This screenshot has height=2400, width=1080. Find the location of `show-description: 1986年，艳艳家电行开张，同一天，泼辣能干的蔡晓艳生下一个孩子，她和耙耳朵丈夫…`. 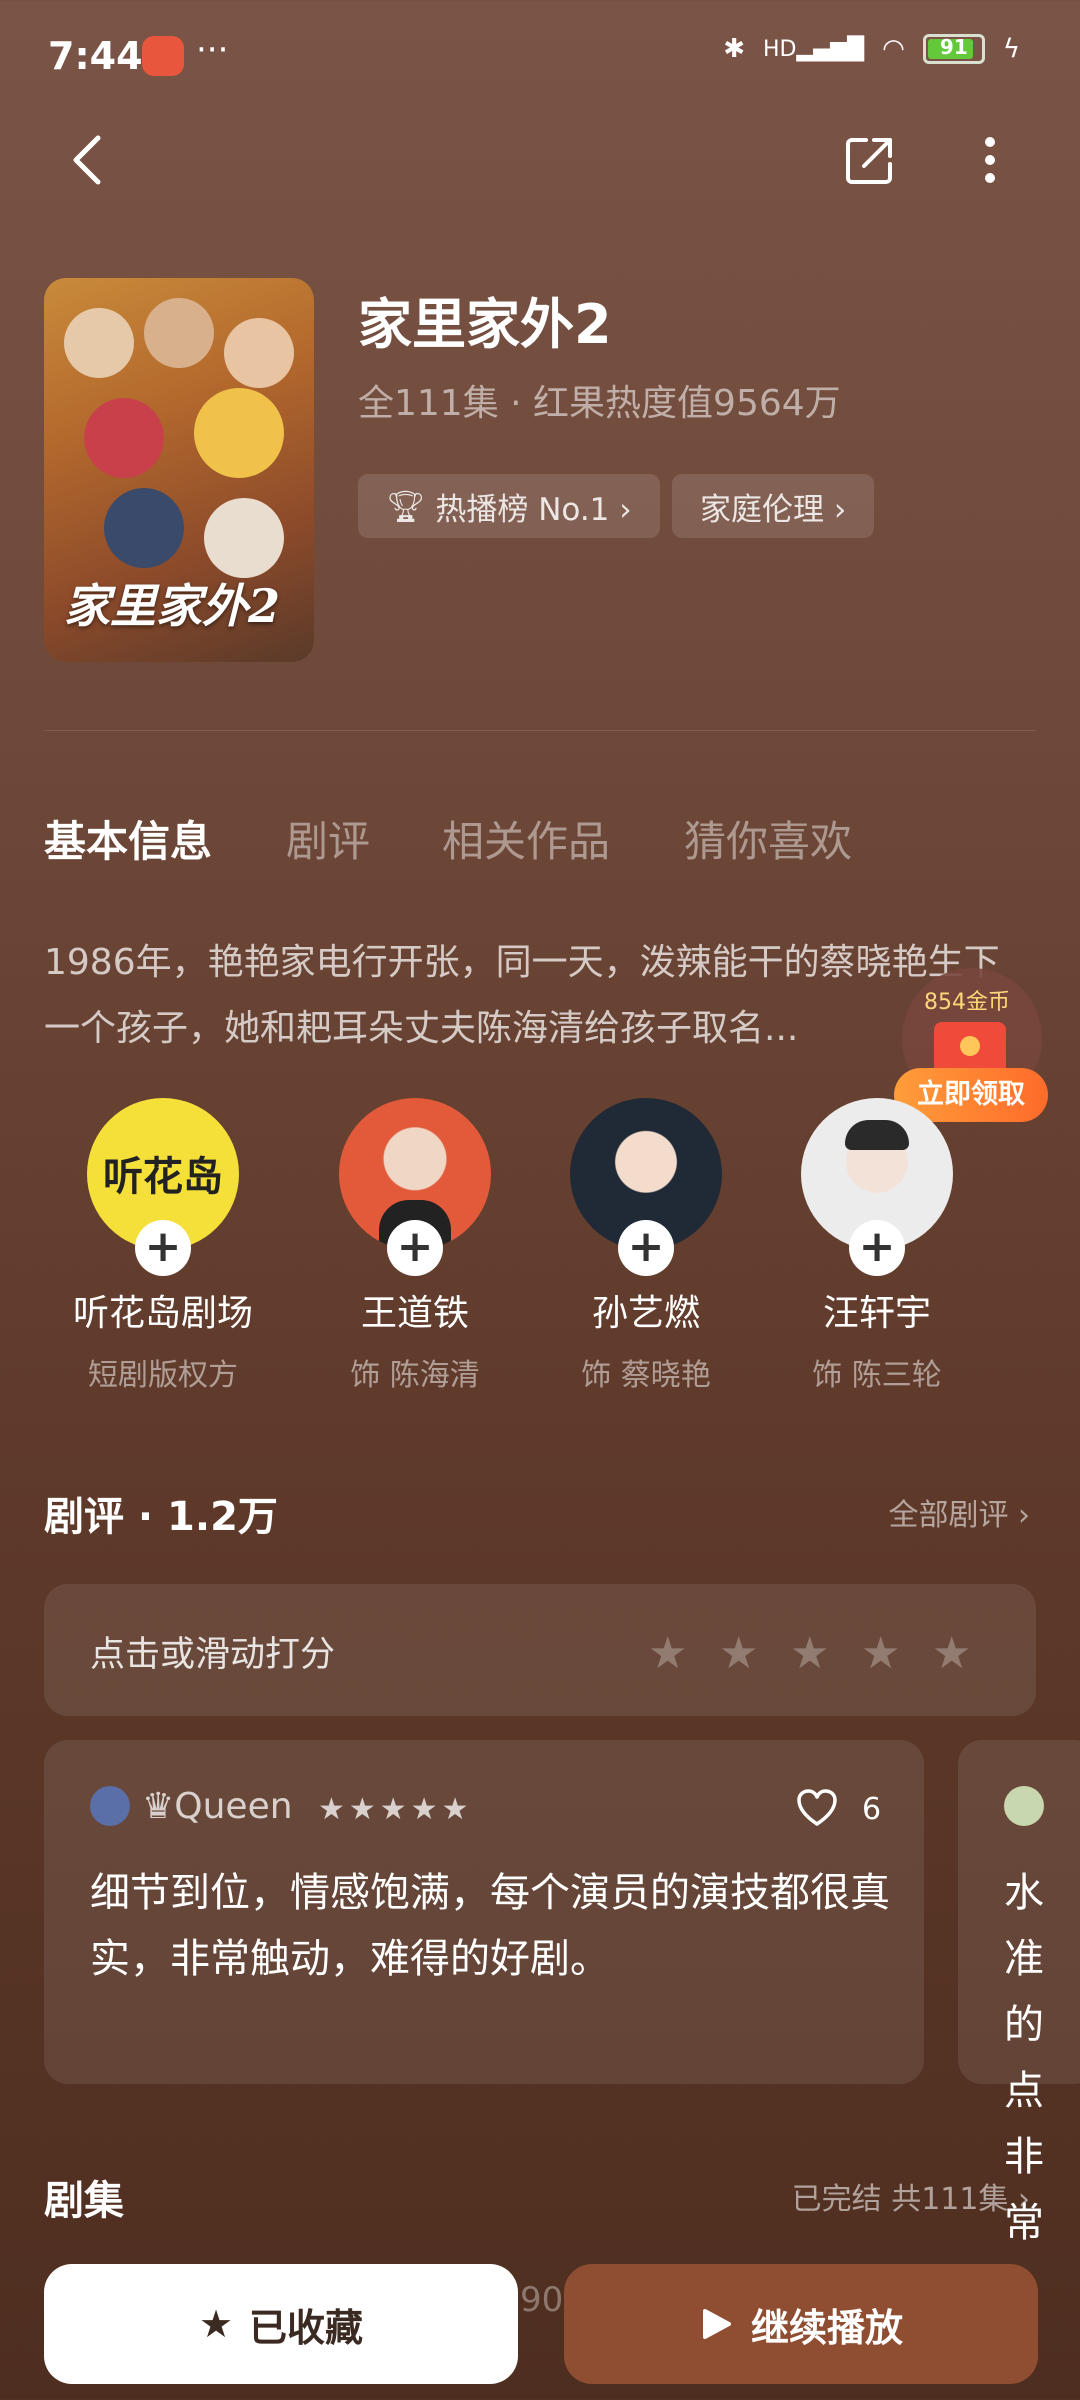

show-description: 1986年，艳艳家电行开张，同一天，泼辣能干的蔡晓艳生下一个孩子，她和耙耳朵丈夫… is located at coordinates (539, 996).